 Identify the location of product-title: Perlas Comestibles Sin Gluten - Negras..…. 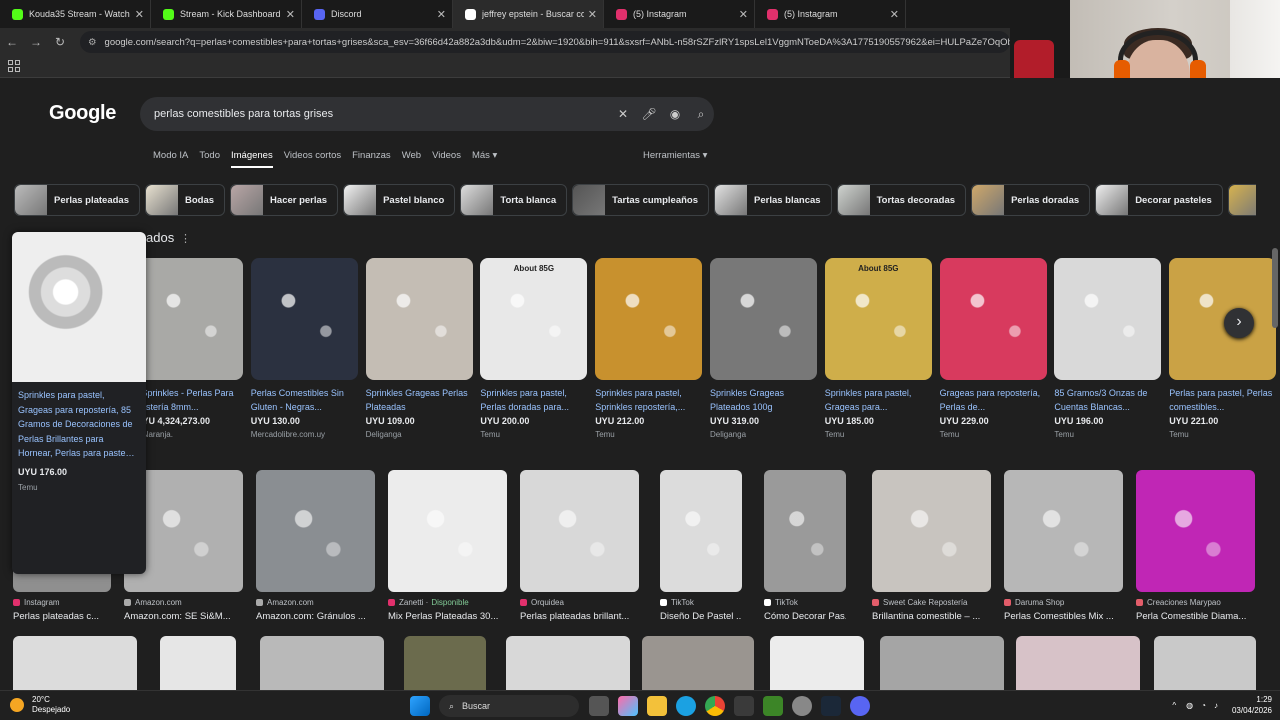
(304, 400).